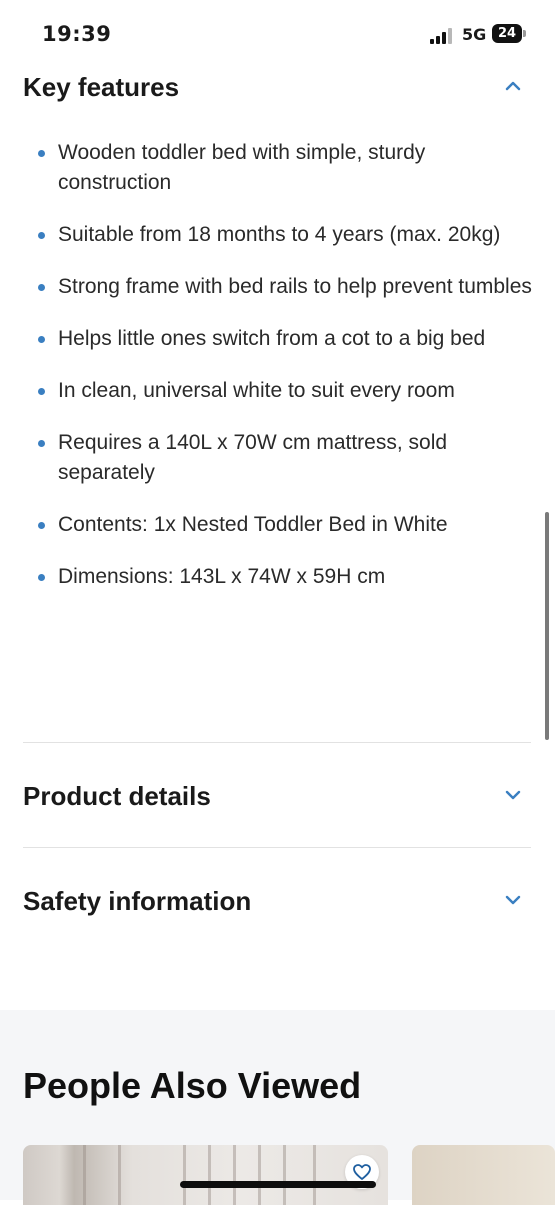  Describe the element at coordinates (277, 35) in the screenshot. I see `status-bar: 19:39 5G 24` at that location.